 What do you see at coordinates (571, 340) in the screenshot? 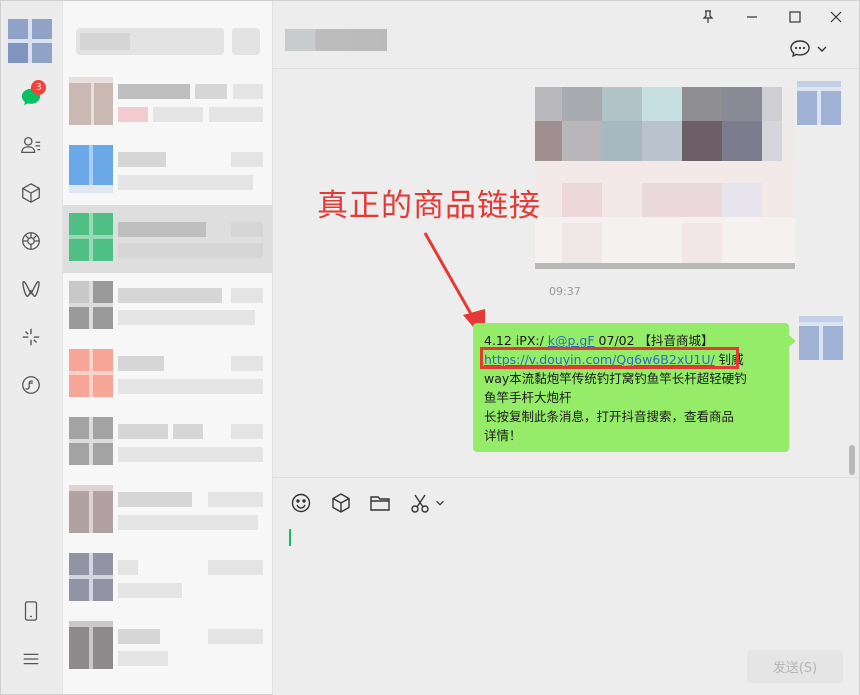
I see `link-text: k@p.gF` at bounding box center [571, 340].